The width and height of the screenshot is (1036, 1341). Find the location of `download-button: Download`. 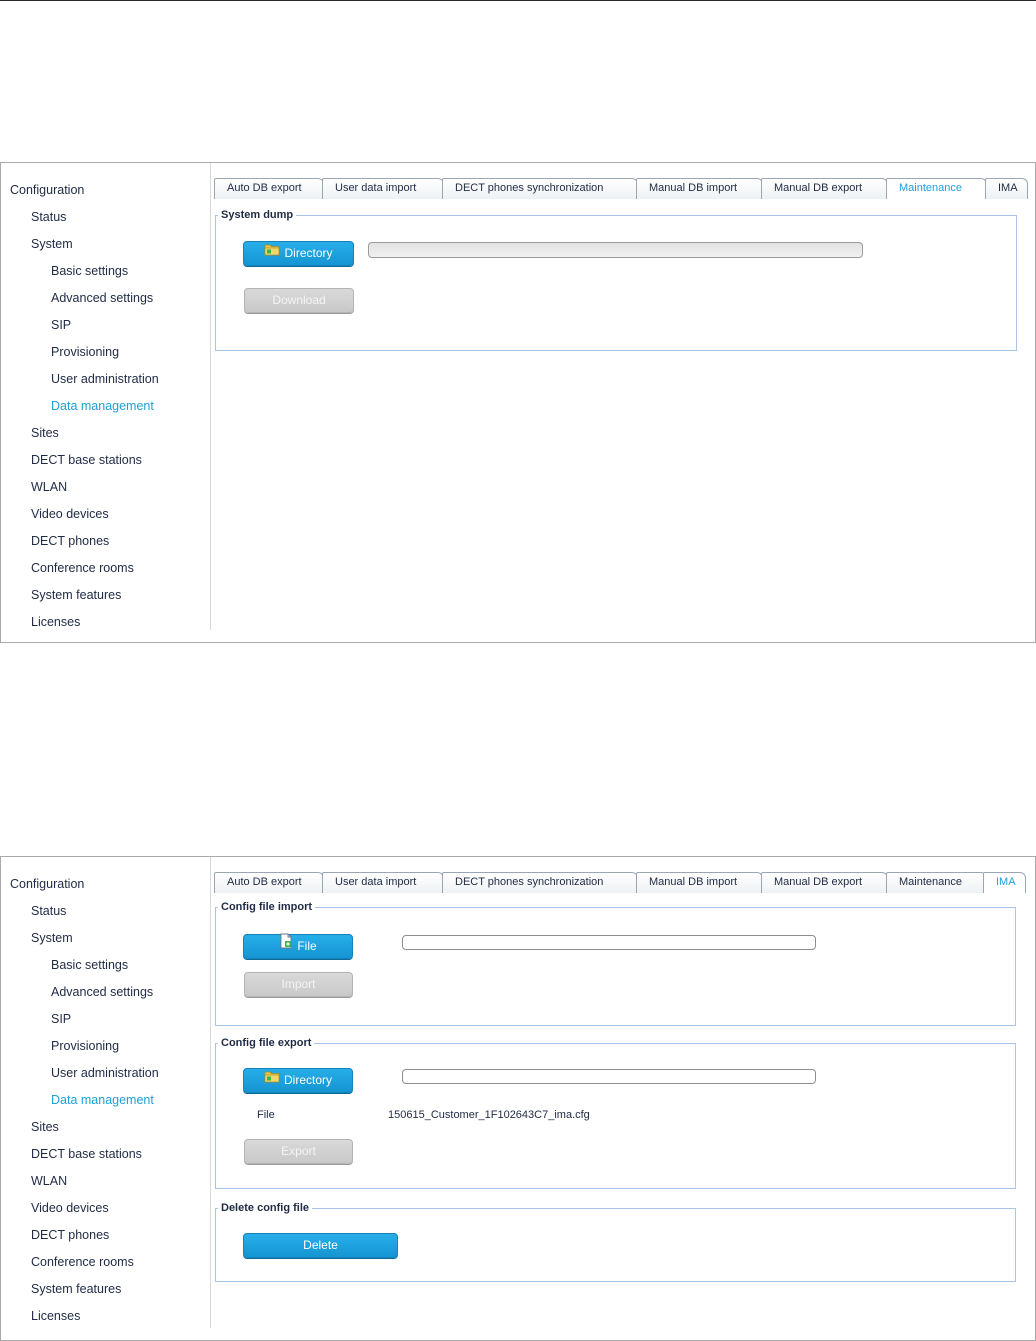

download-button: Download is located at coordinates (299, 300).